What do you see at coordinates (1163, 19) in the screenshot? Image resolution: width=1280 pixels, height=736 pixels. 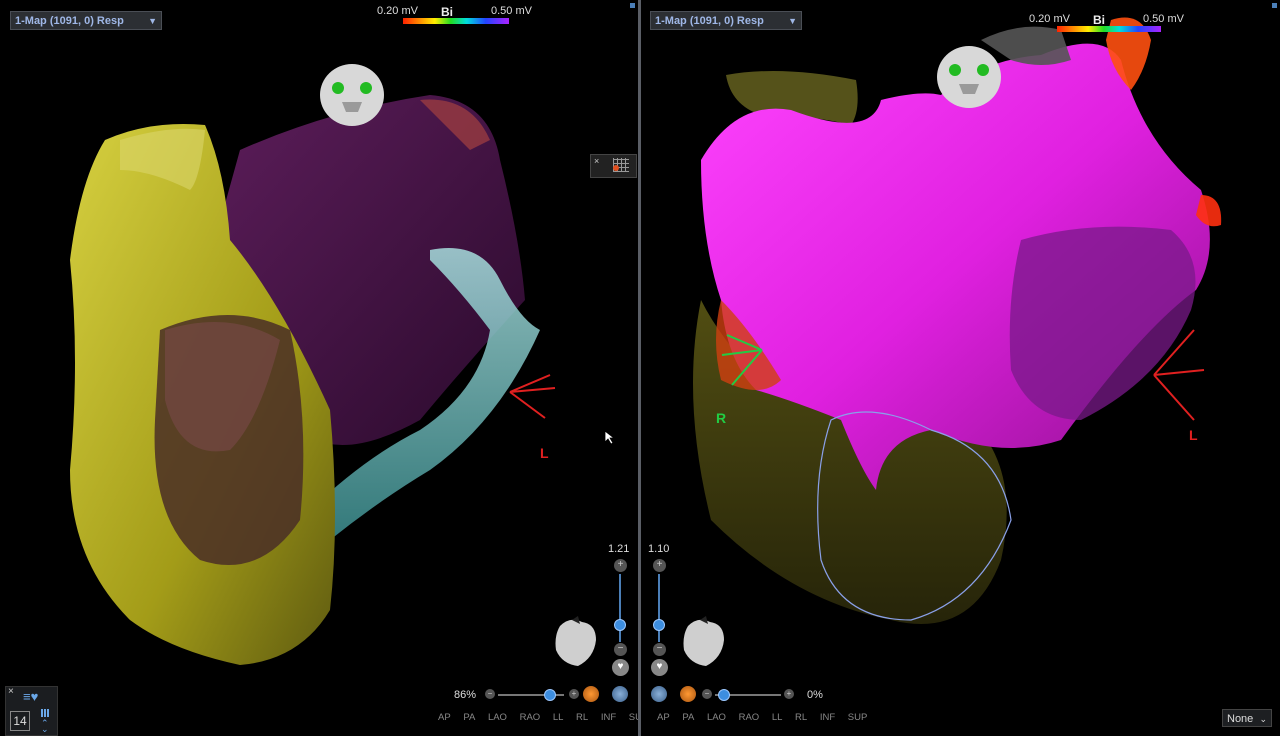 I see `right-scale-max: 0.50 mV` at bounding box center [1163, 19].